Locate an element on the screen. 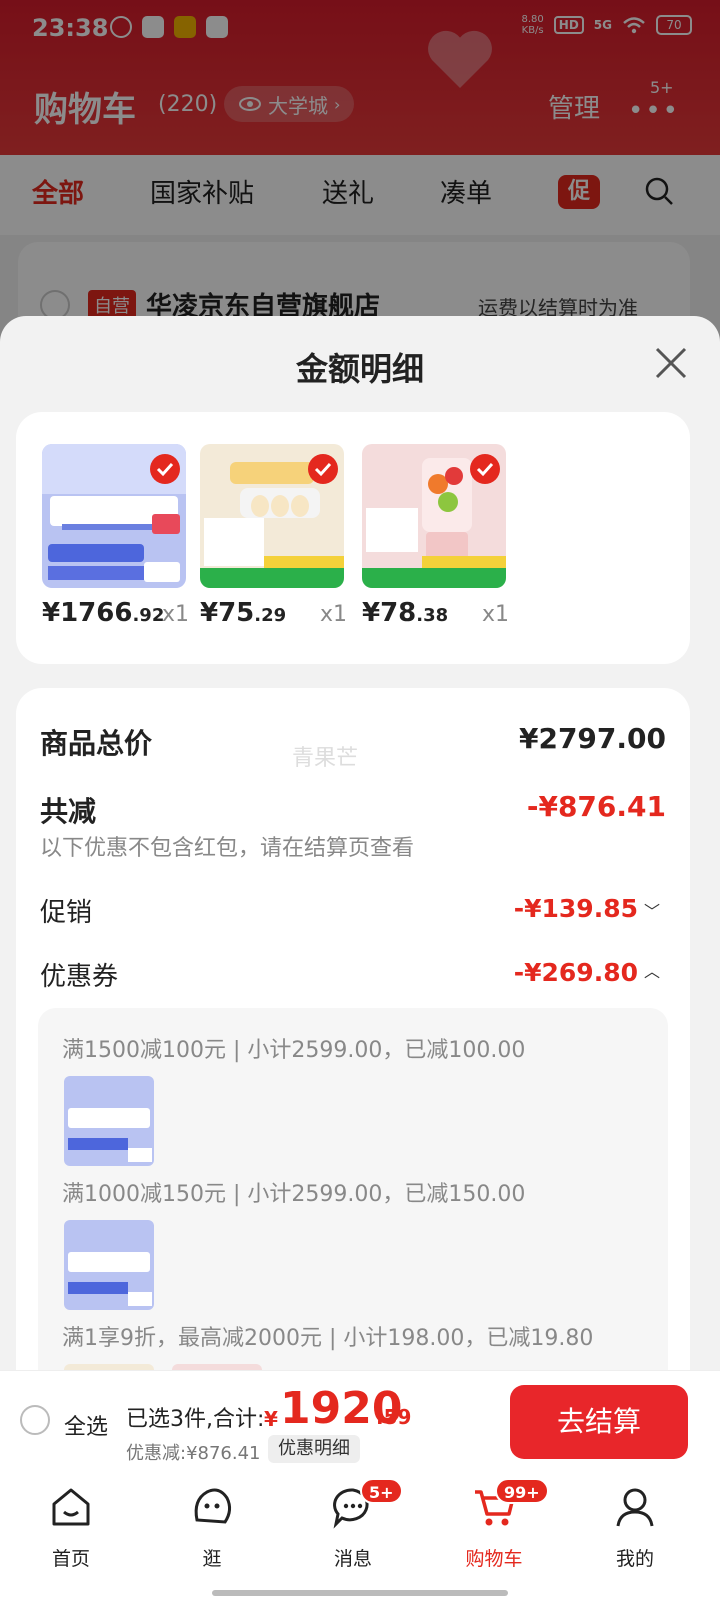 Image resolution: width=720 pixels, height=1600 pixels. home-indicator is located at coordinates (360, 1593).